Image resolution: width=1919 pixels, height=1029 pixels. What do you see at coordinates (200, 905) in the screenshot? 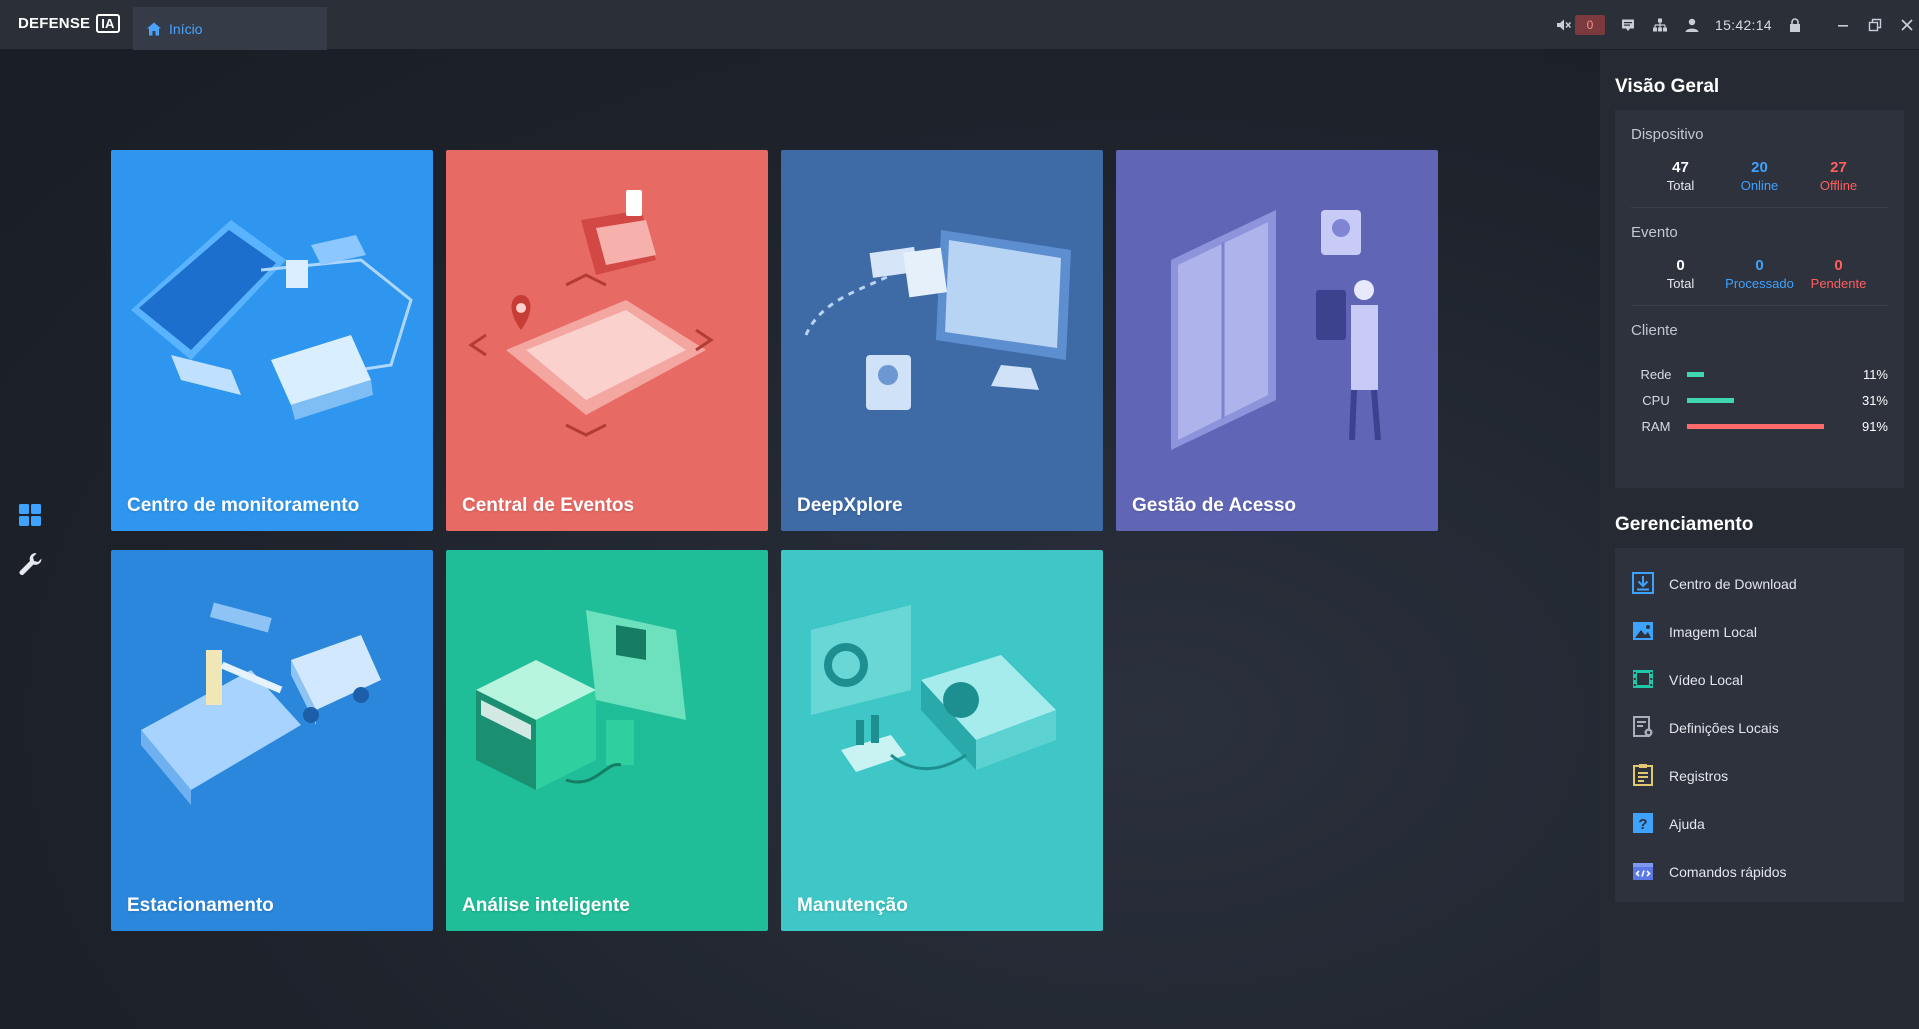
I see `tile-label: Estacionamento` at bounding box center [200, 905].